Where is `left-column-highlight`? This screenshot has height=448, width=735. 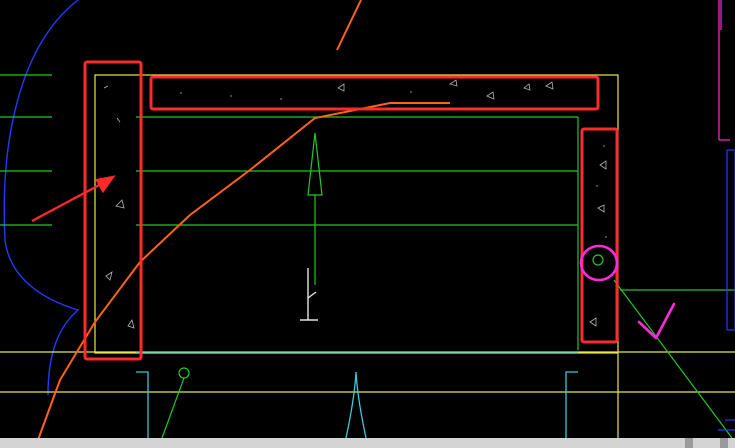 left-column-highlight is located at coordinates (113, 210).